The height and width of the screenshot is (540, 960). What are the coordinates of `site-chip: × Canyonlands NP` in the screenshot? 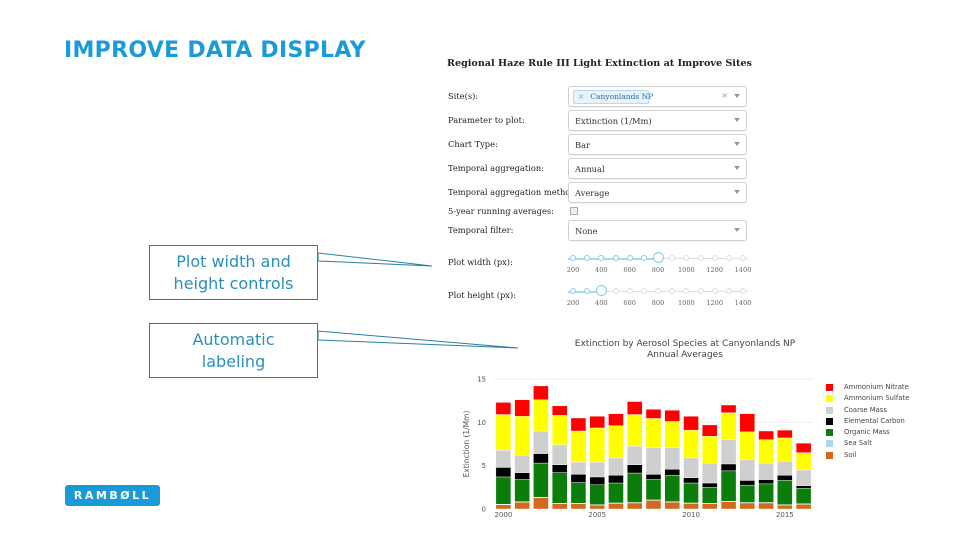 It's located at (613, 97).